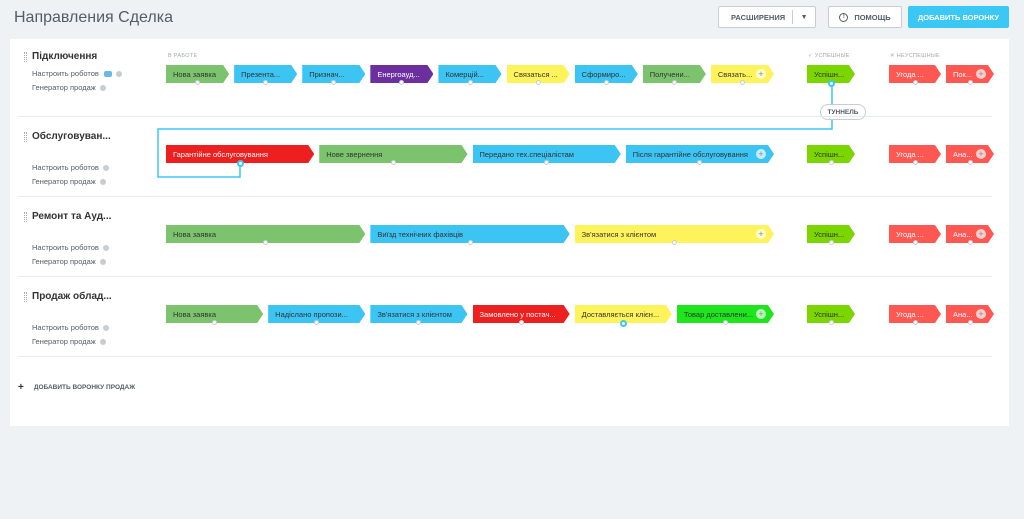  I want to click on add-sales-funnel-label: ДОБАВИТЬ ВОРОНКУ ПРОДАЖ, so click(84, 387).